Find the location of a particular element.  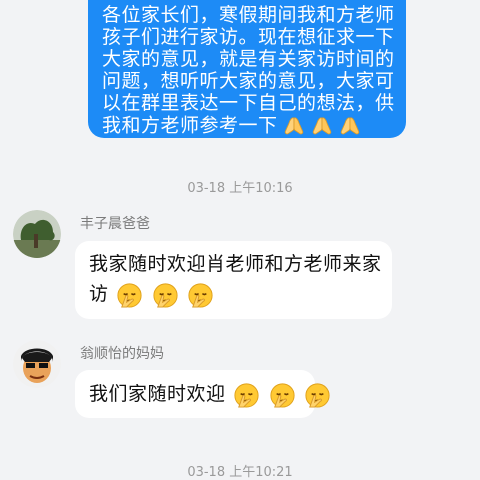

incoming-message-bubble: 我们家随时欢迎 is located at coordinates (195, 394).